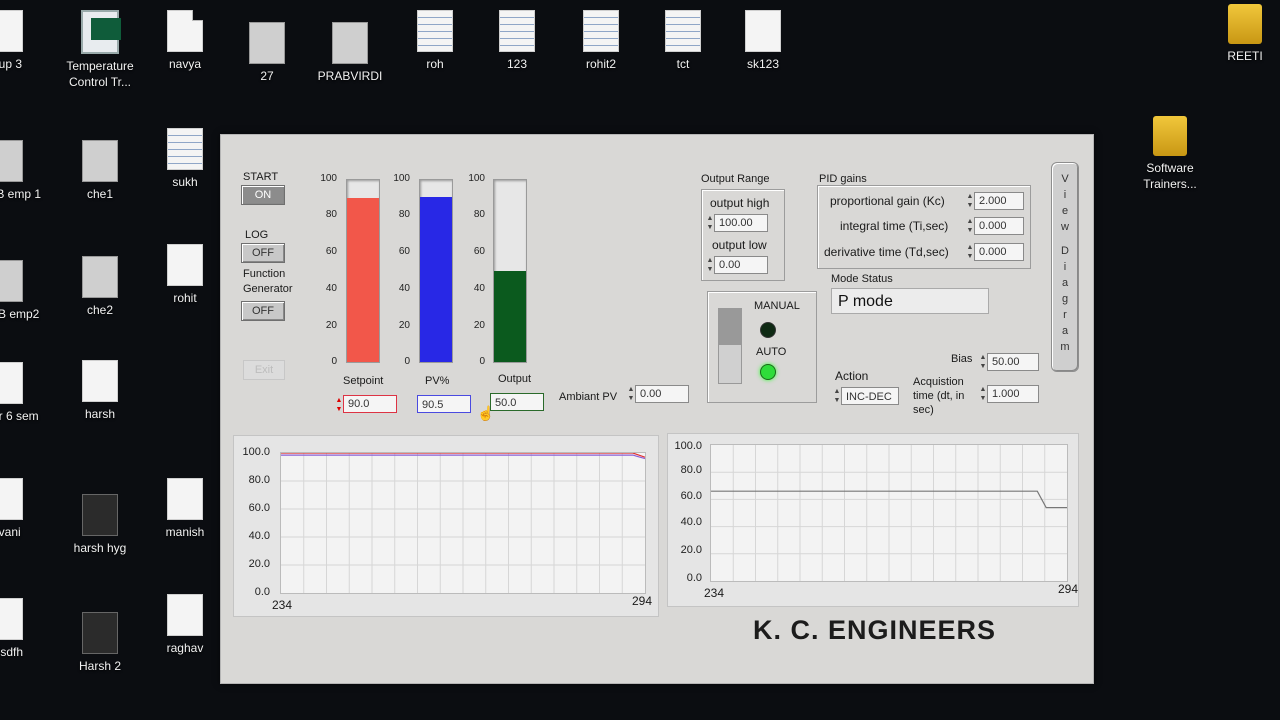 This screenshot has height=720, width=1280. What do you see at coordinates (185, 532) in the screenshot?
I see `desktop-icon-label: manish` at bounding box center [185, 532].